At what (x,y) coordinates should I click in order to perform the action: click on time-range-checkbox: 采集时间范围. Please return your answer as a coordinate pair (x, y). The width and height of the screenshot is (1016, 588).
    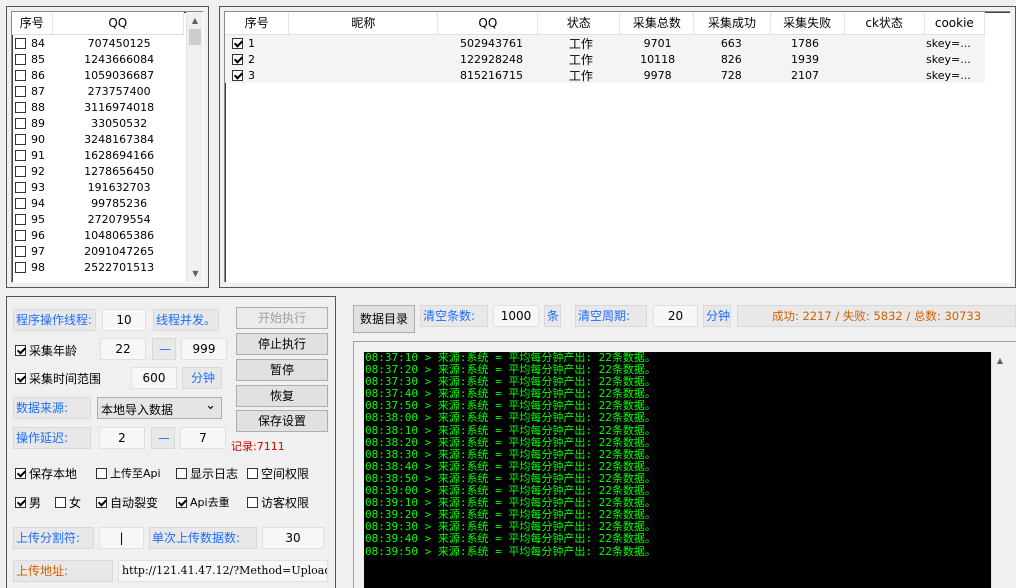
    Looking at the image, I should click on (58, 378).